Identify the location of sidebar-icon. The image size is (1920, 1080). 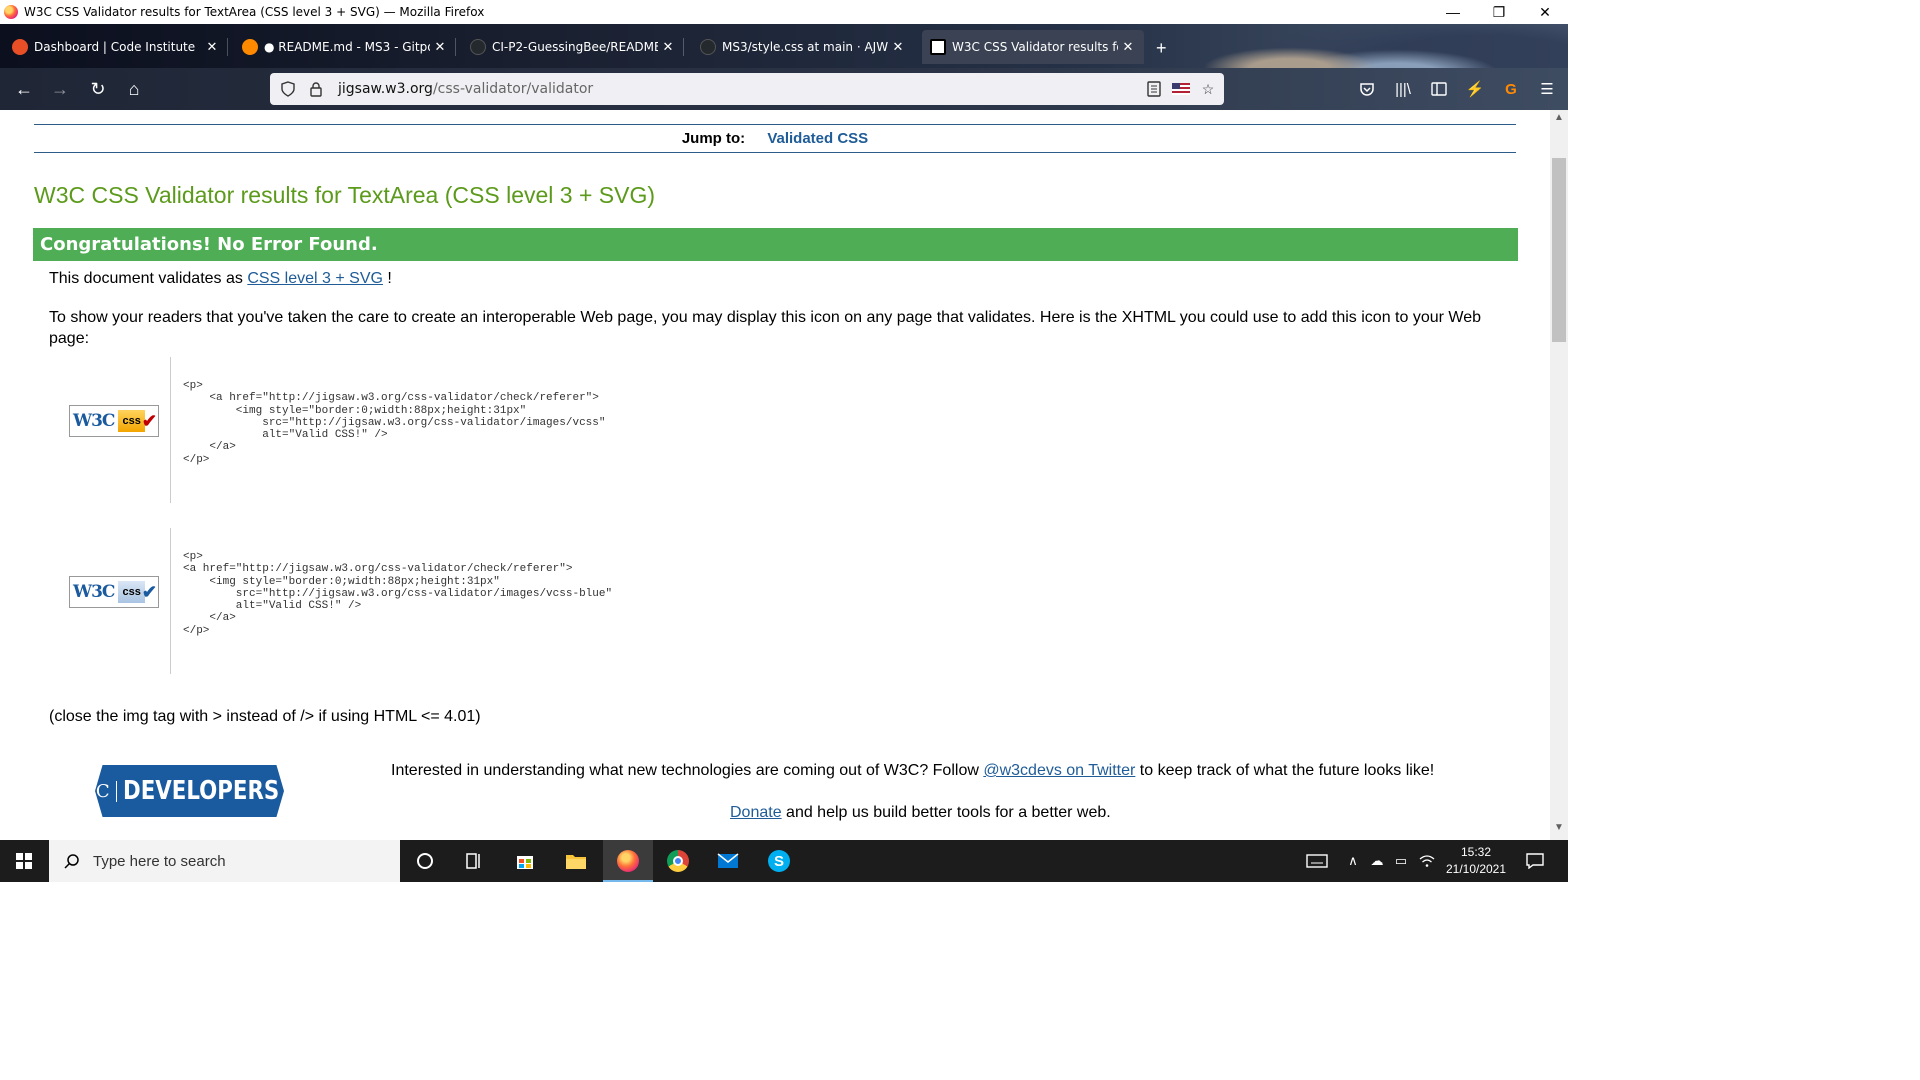
(1439, 89).